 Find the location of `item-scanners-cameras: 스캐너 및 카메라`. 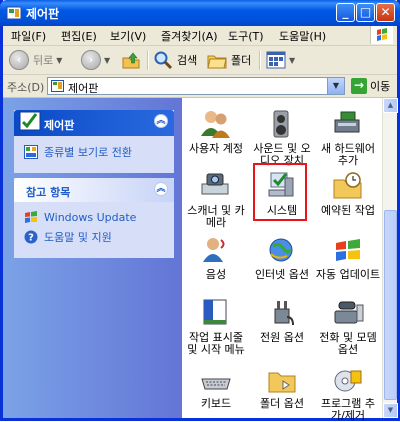

item-scanners-cameras: 스캐너 및 카메라 is located at coordinates (216, 199).